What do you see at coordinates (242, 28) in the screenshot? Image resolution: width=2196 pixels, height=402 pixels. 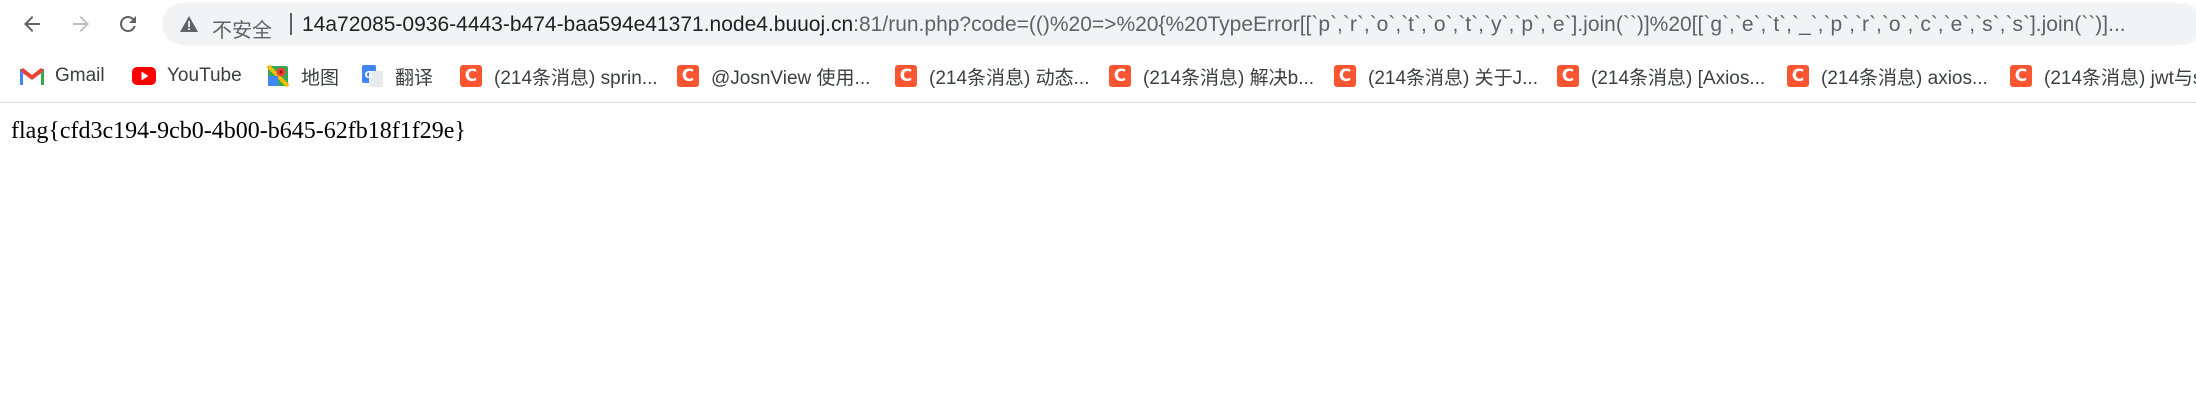 I see `security-status-label: 不安全` at bounding box center [242, 28].